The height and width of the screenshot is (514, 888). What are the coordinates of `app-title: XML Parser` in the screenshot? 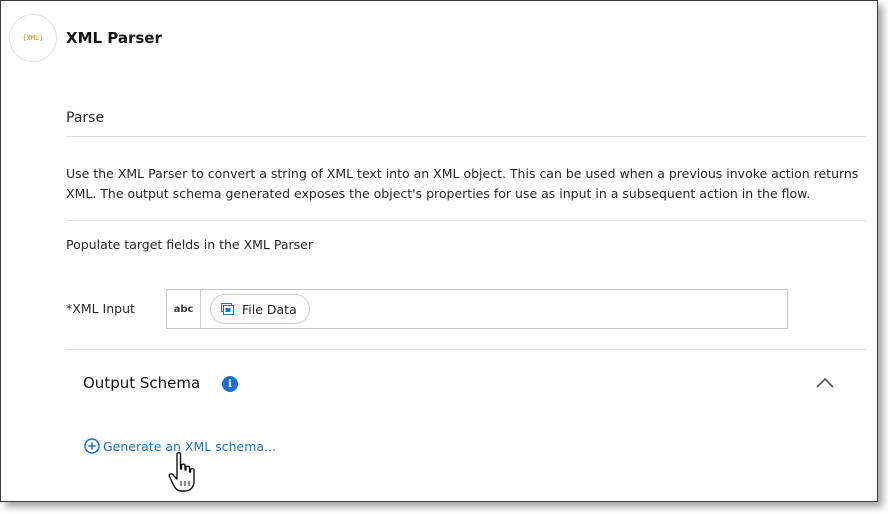 It's located at (114, 38).